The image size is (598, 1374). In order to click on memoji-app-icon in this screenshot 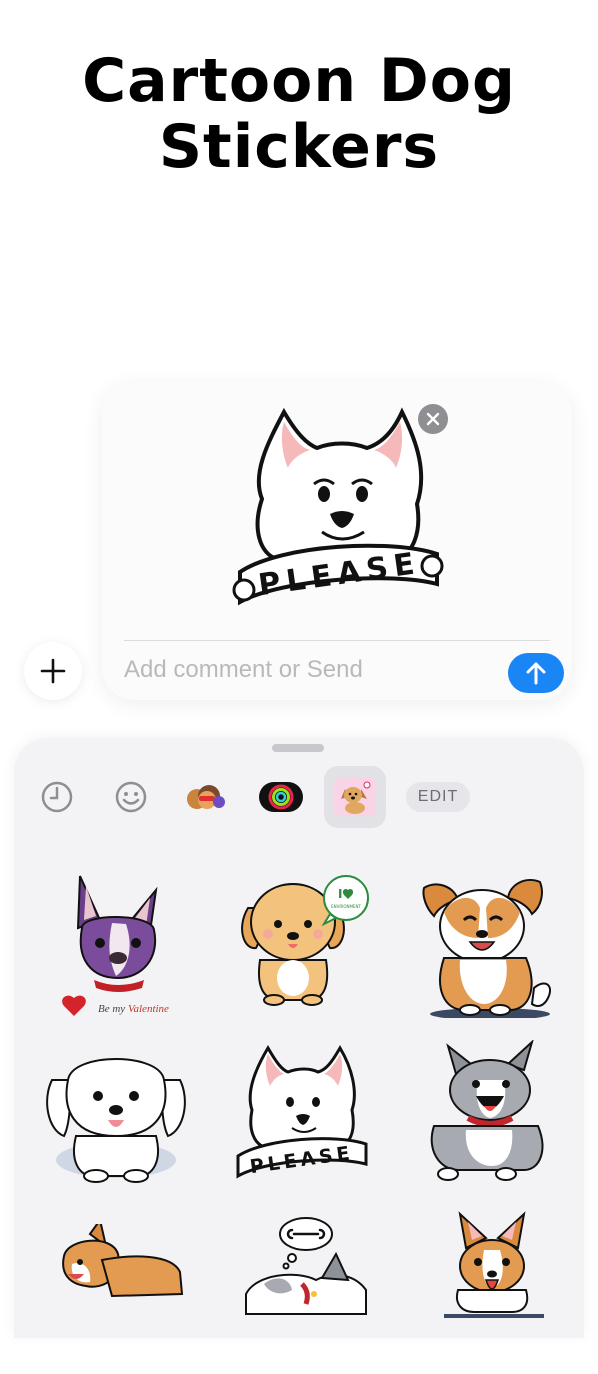, I will do `click(206, 797)`.